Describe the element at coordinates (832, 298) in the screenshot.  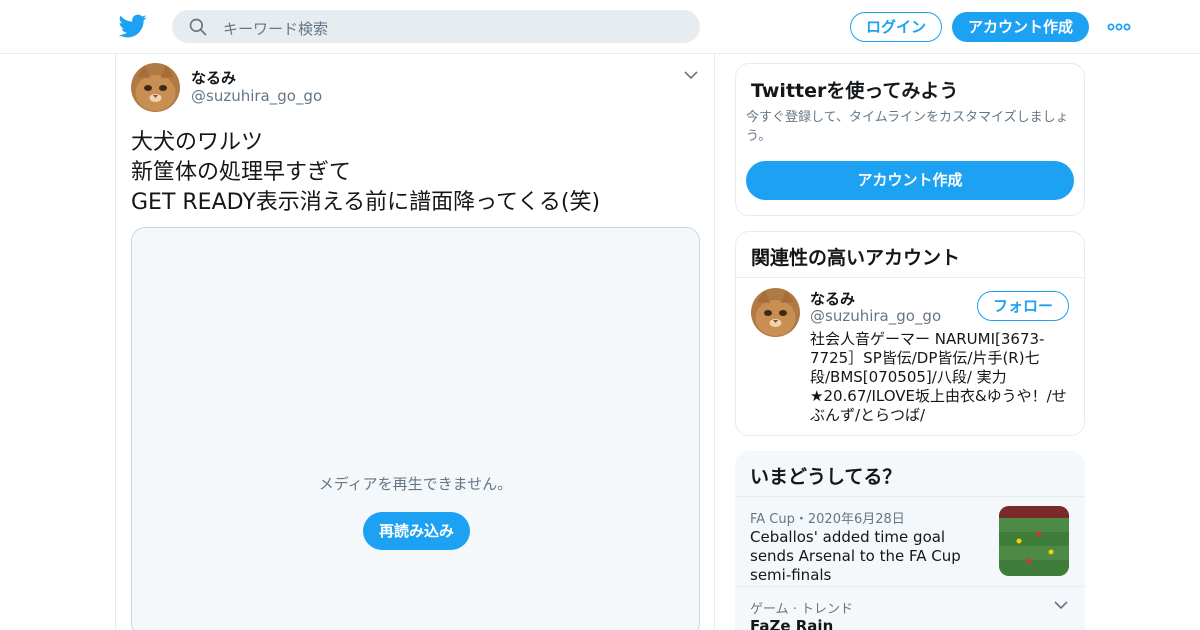
I see `related-account-name: なるみ` at that location.